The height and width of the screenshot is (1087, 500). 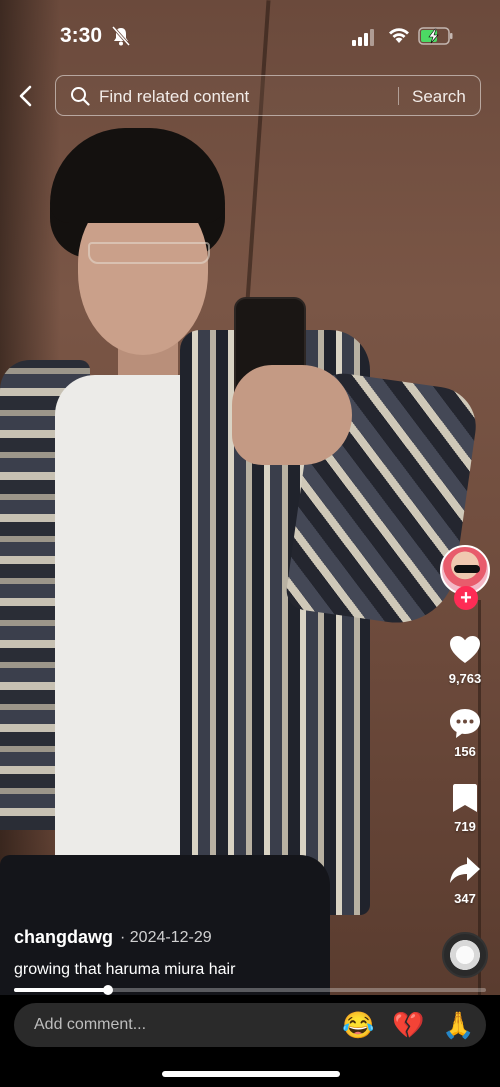 I want to click on save-count: 719, so click(x=465, y=826).